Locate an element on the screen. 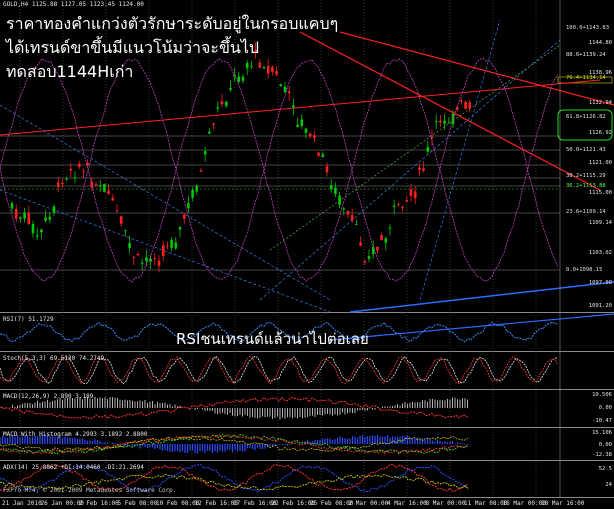  macd-hist-tick: -12.38 is located at coordinates (602, 455).